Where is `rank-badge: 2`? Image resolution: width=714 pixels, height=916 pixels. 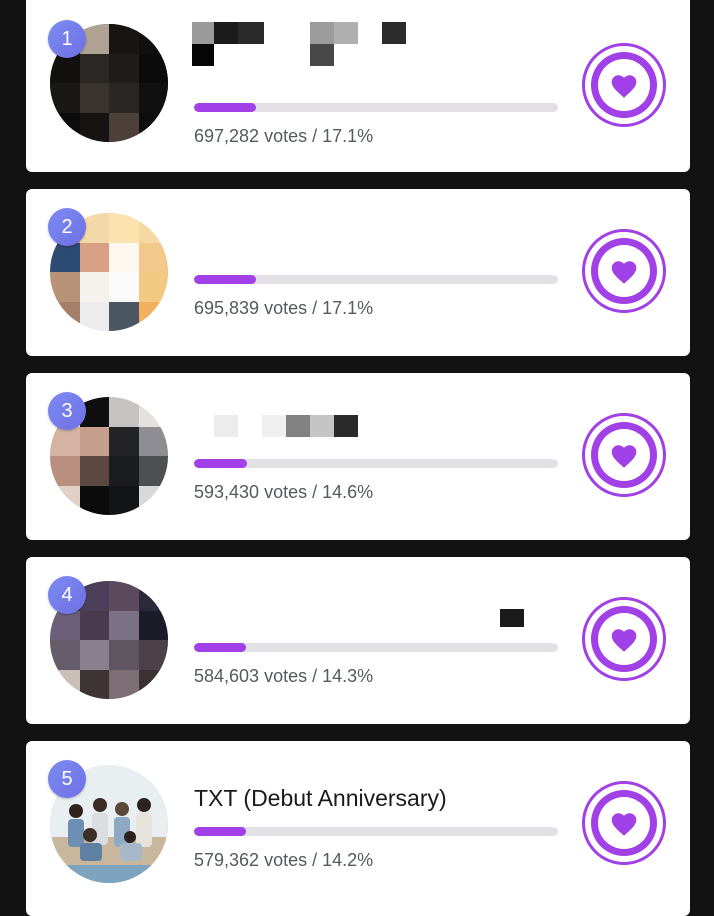 rank-badge: 2 is located at coordinates (67, 227).